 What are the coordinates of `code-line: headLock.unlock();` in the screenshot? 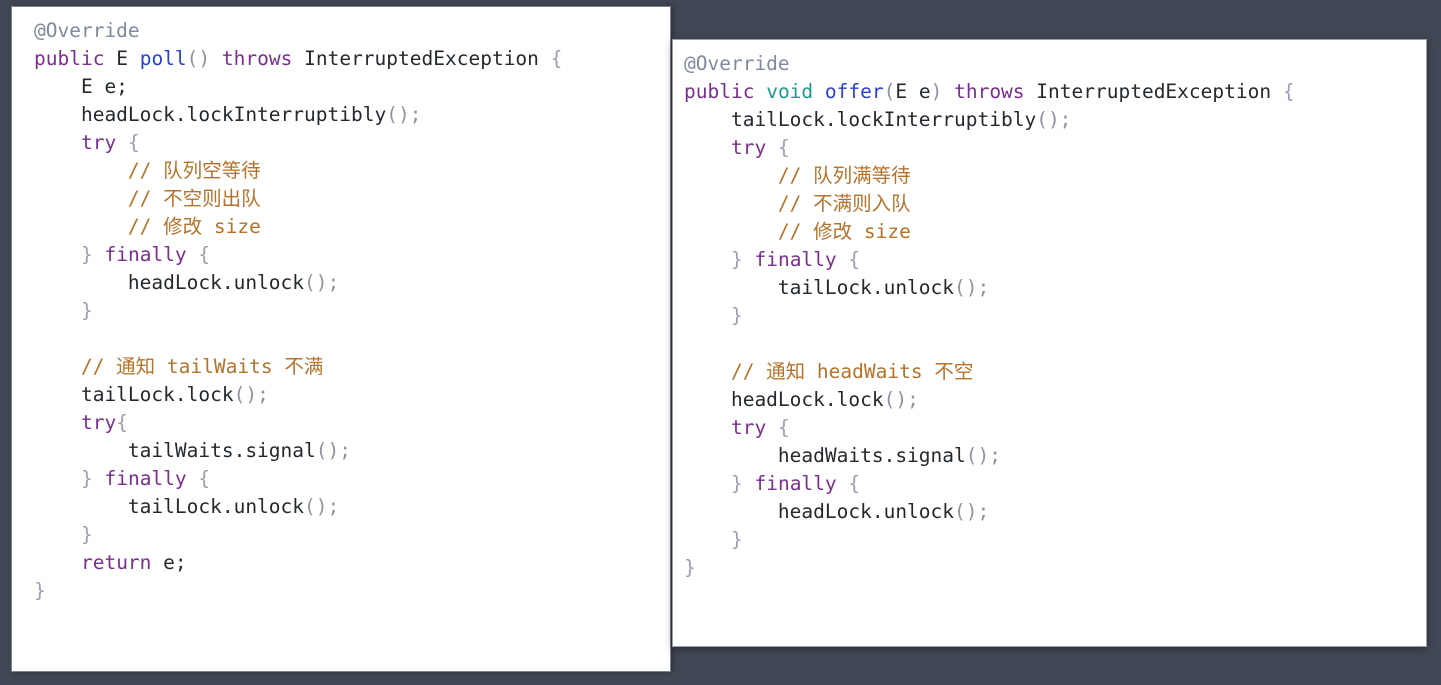 It's located at (1049, 512).